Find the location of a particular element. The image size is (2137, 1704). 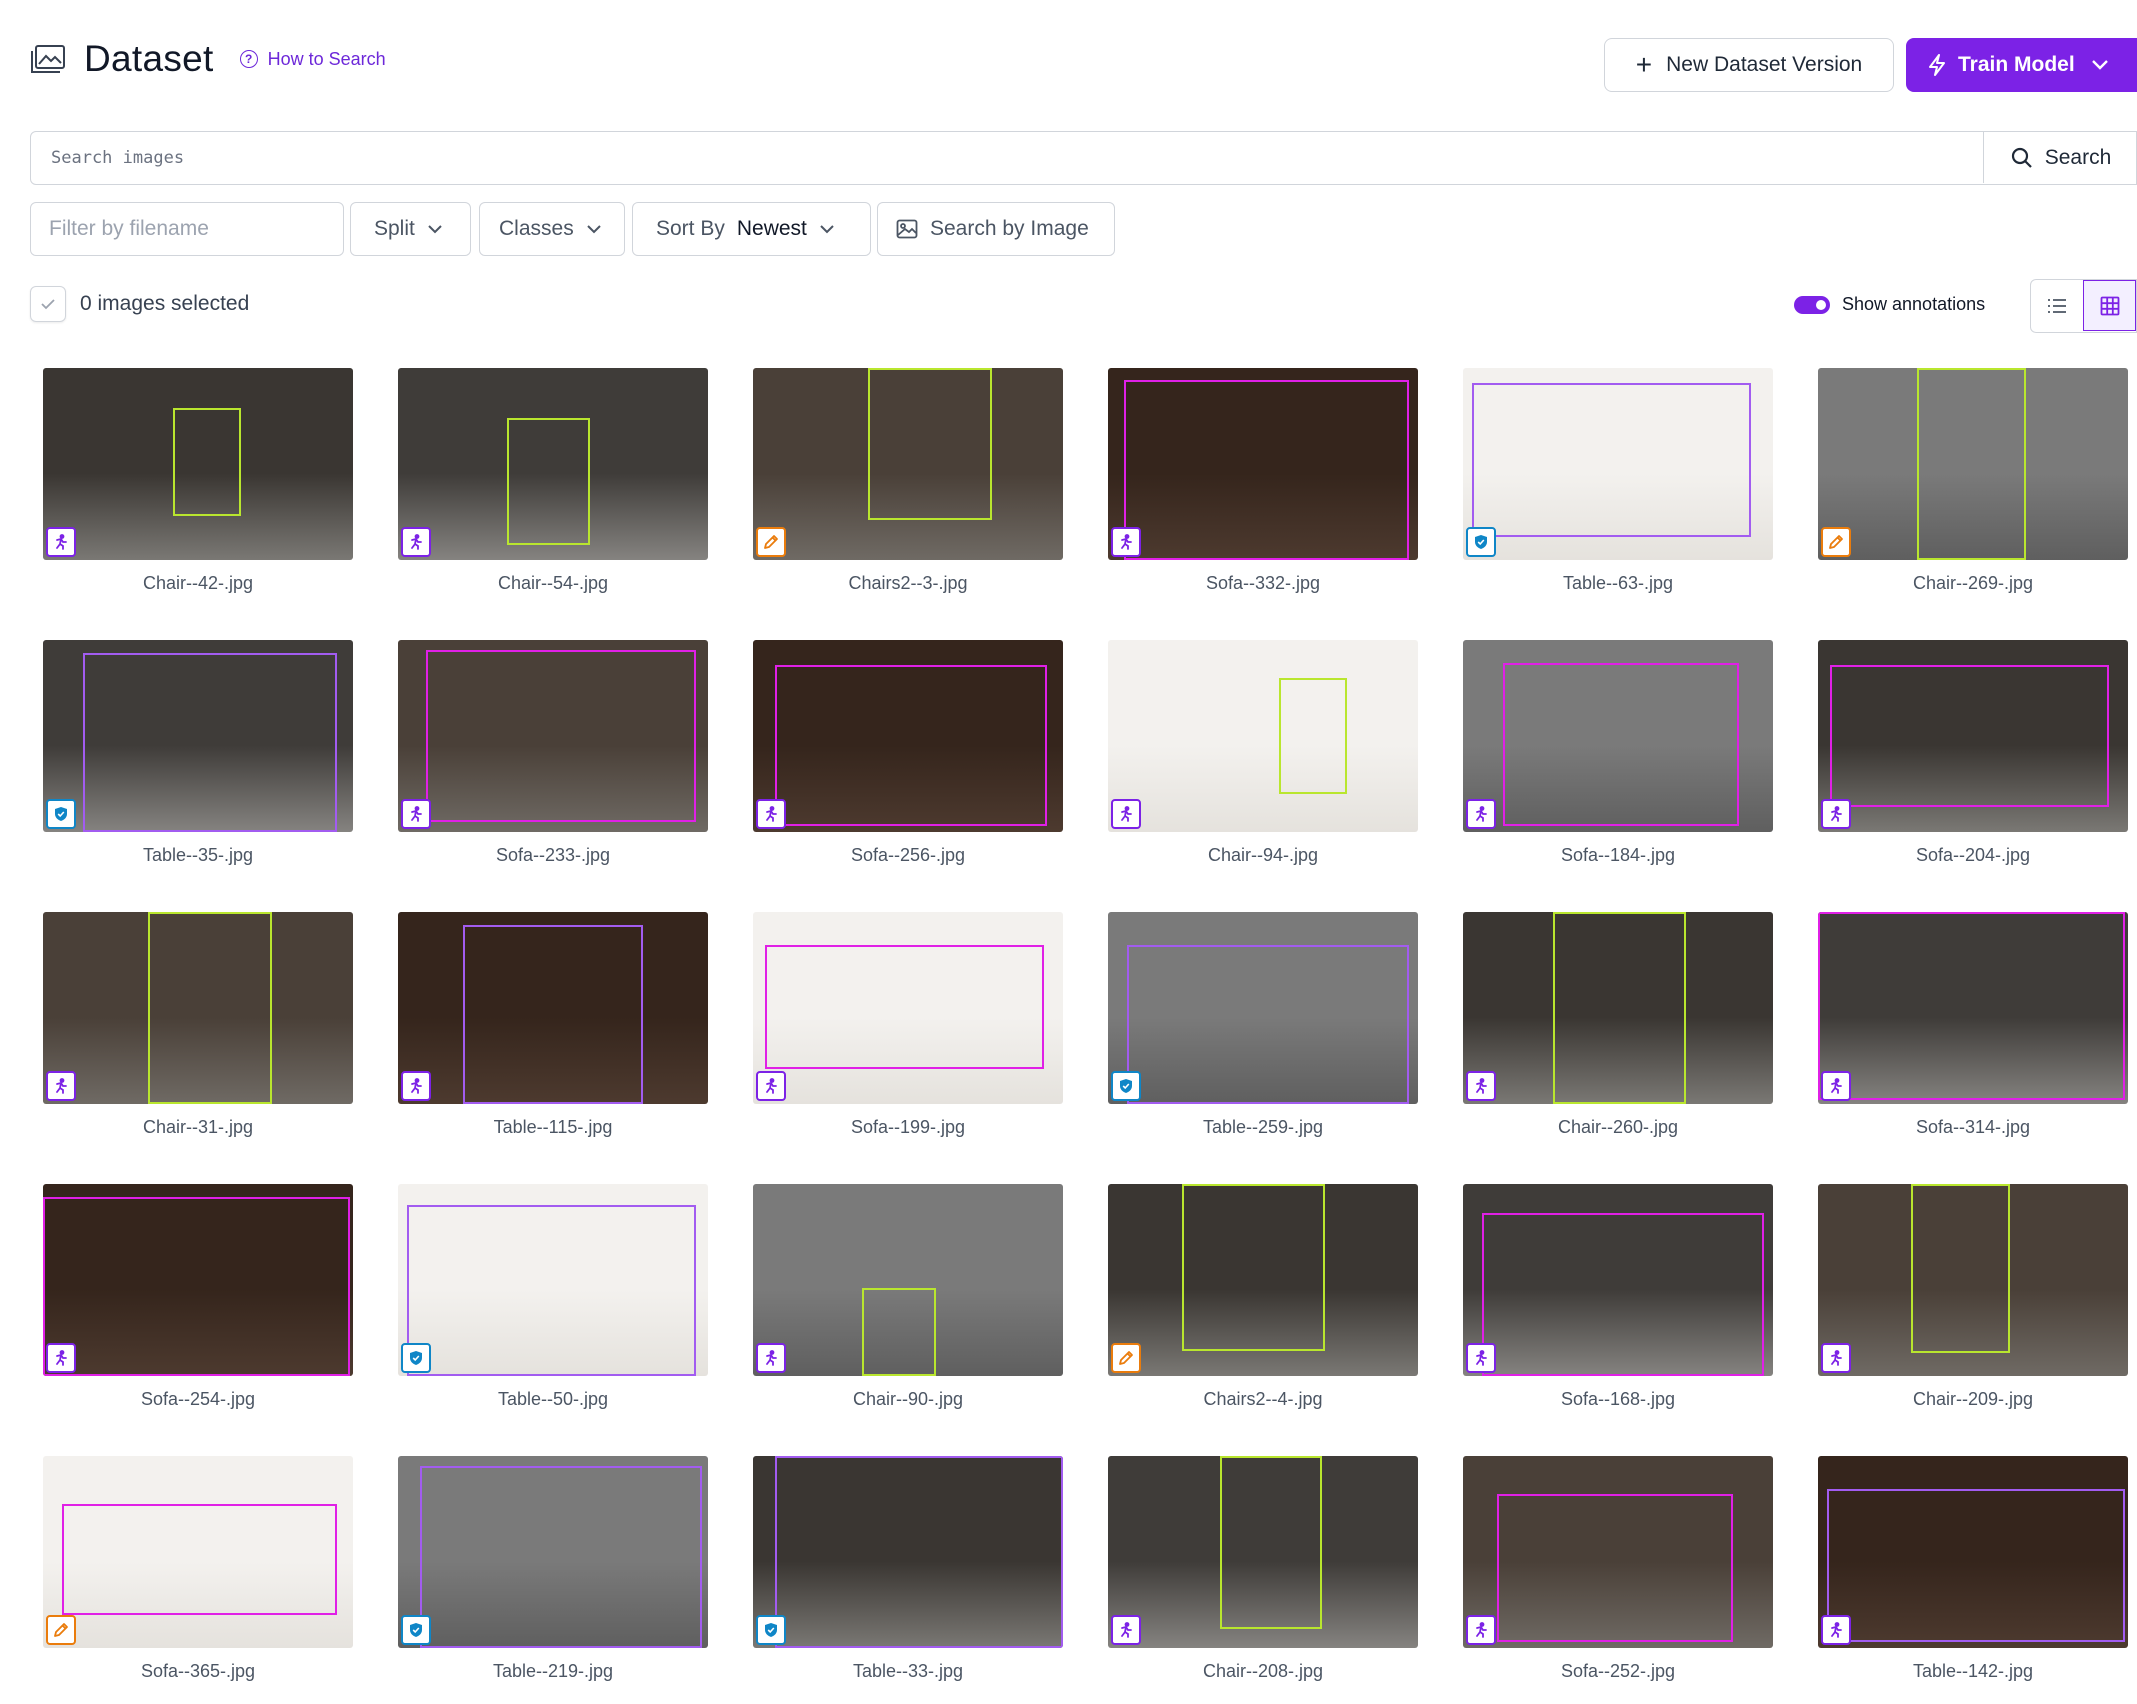

show-annotations-control: Show annotations is located at coordinates (1889, 304).